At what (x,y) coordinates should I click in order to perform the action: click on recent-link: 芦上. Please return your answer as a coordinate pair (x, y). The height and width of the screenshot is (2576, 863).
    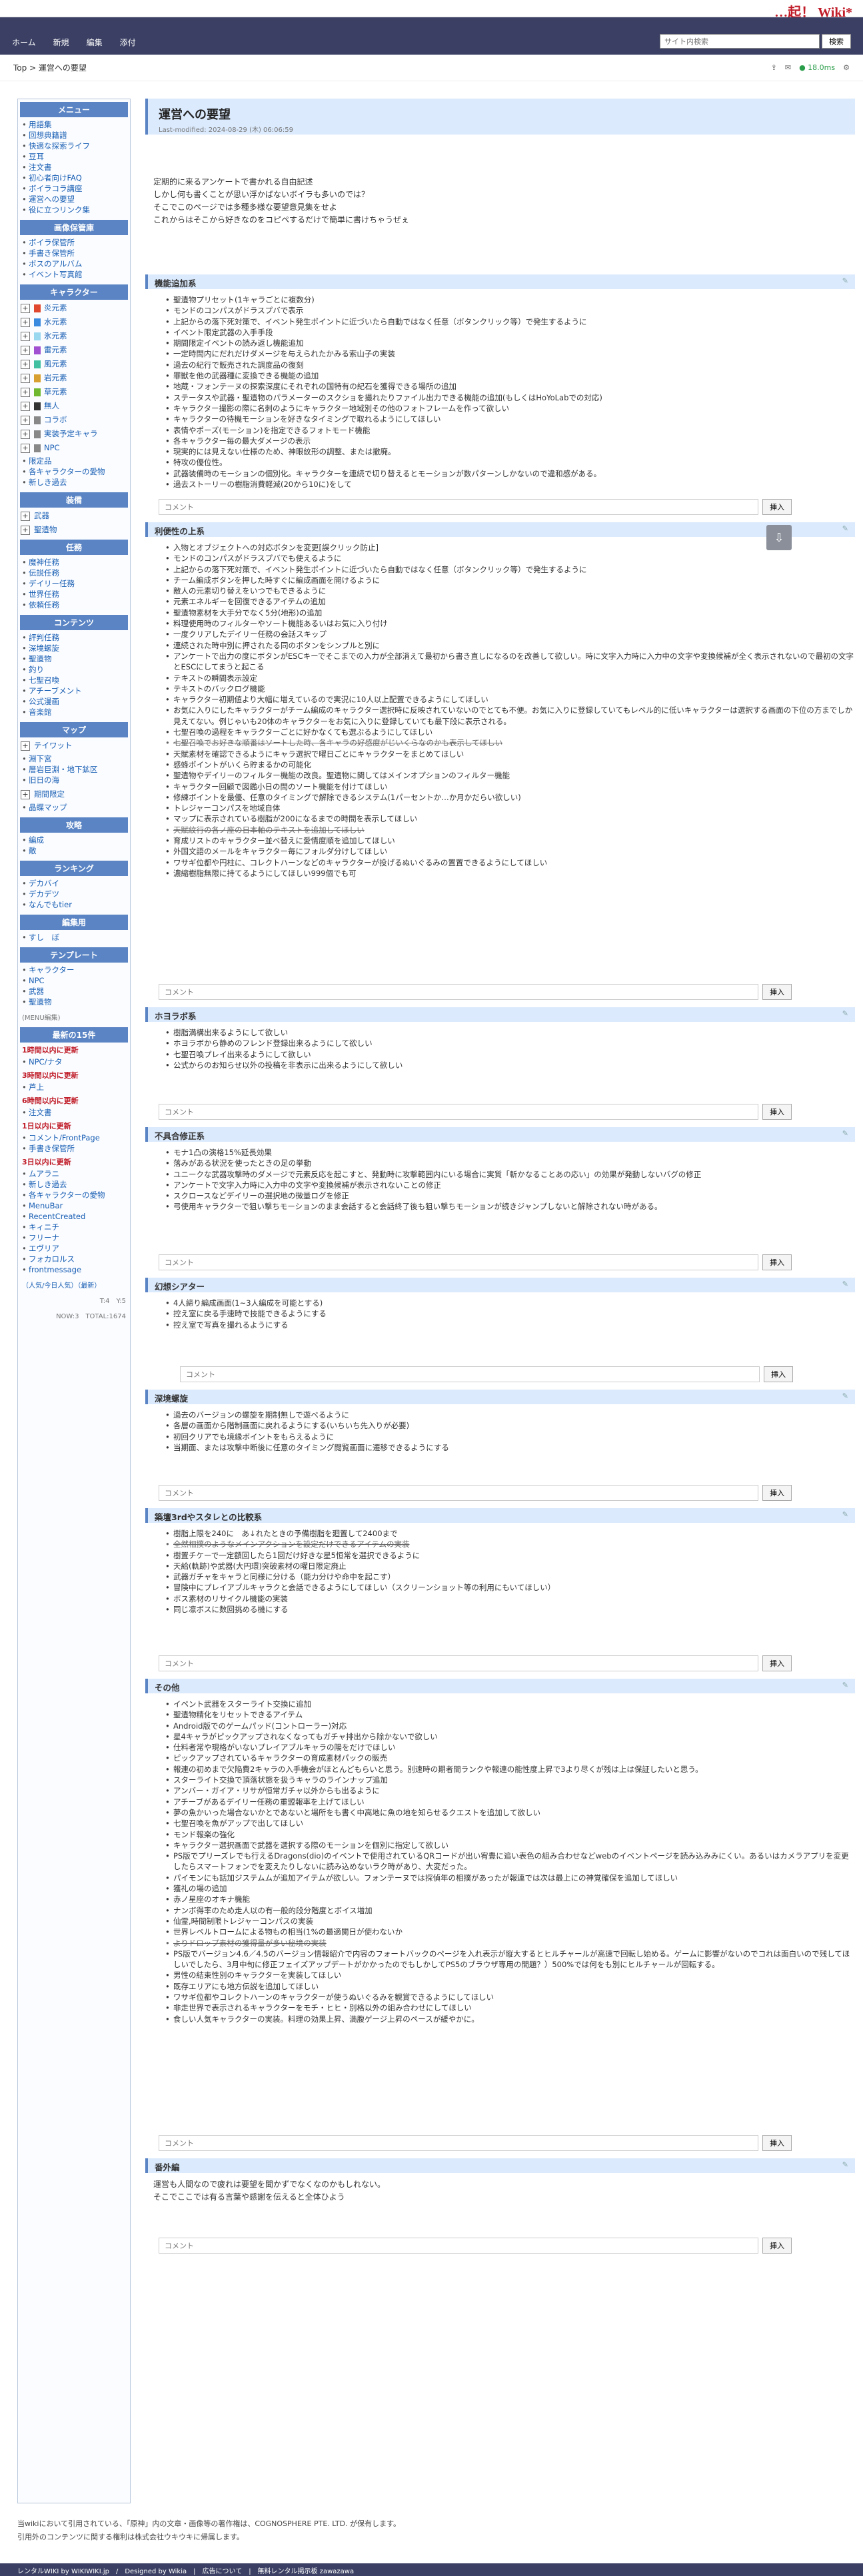
    Looking at the image, I should click on (76, 1087).